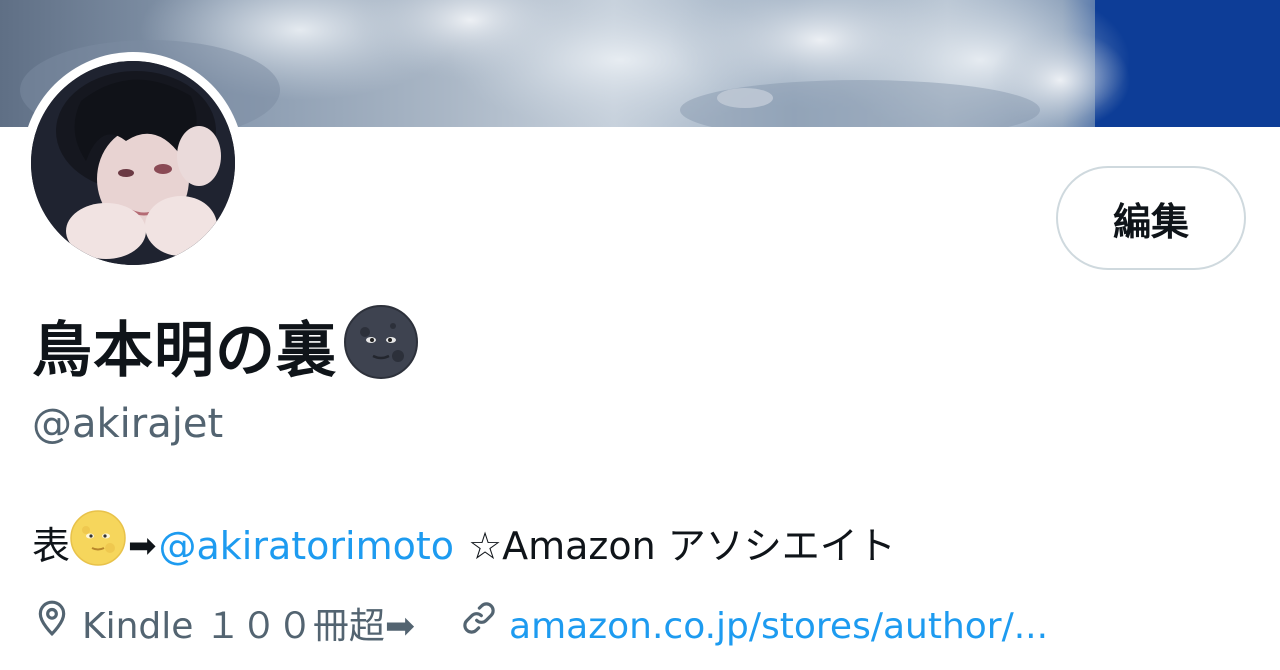  Describe the element at coordinates (249, 626) in the screenshot. I see `profile-location: Kindle １００冊超➡` at that location.